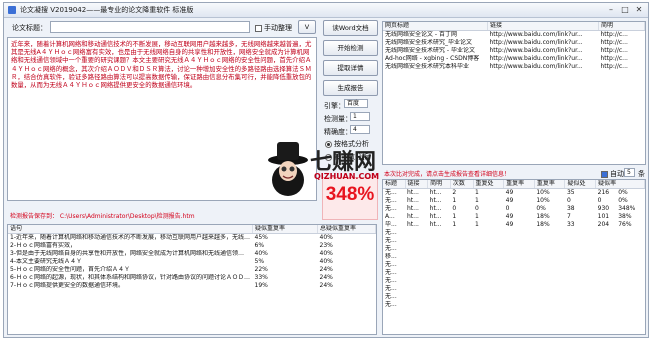  What do you see at coordinates (514, 209) in the screenshot?
I see `table-row: 无... ht... ht... 0 0 0 0% 38 930 348%` at bounding box center [514, 209].